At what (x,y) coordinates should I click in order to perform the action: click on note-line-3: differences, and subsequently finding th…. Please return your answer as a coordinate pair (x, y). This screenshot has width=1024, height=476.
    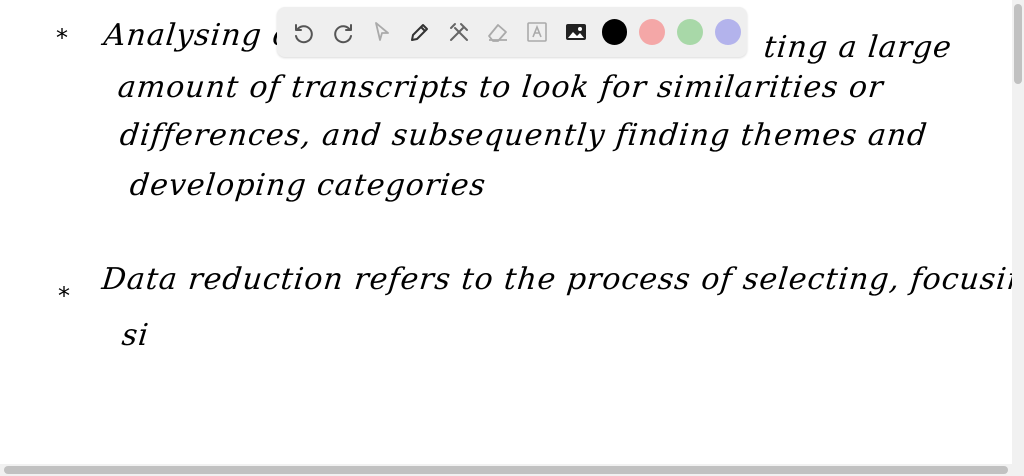
    Looking at the image, I should click on (524, 135).